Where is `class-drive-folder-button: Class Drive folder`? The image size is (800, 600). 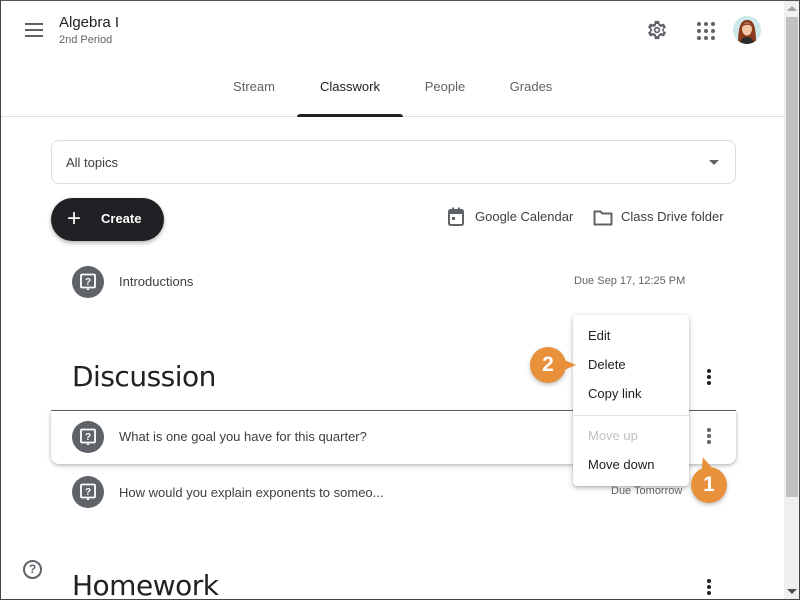
class-drive-folder-button: Class Drive folder is located at coordinates (663, 217).